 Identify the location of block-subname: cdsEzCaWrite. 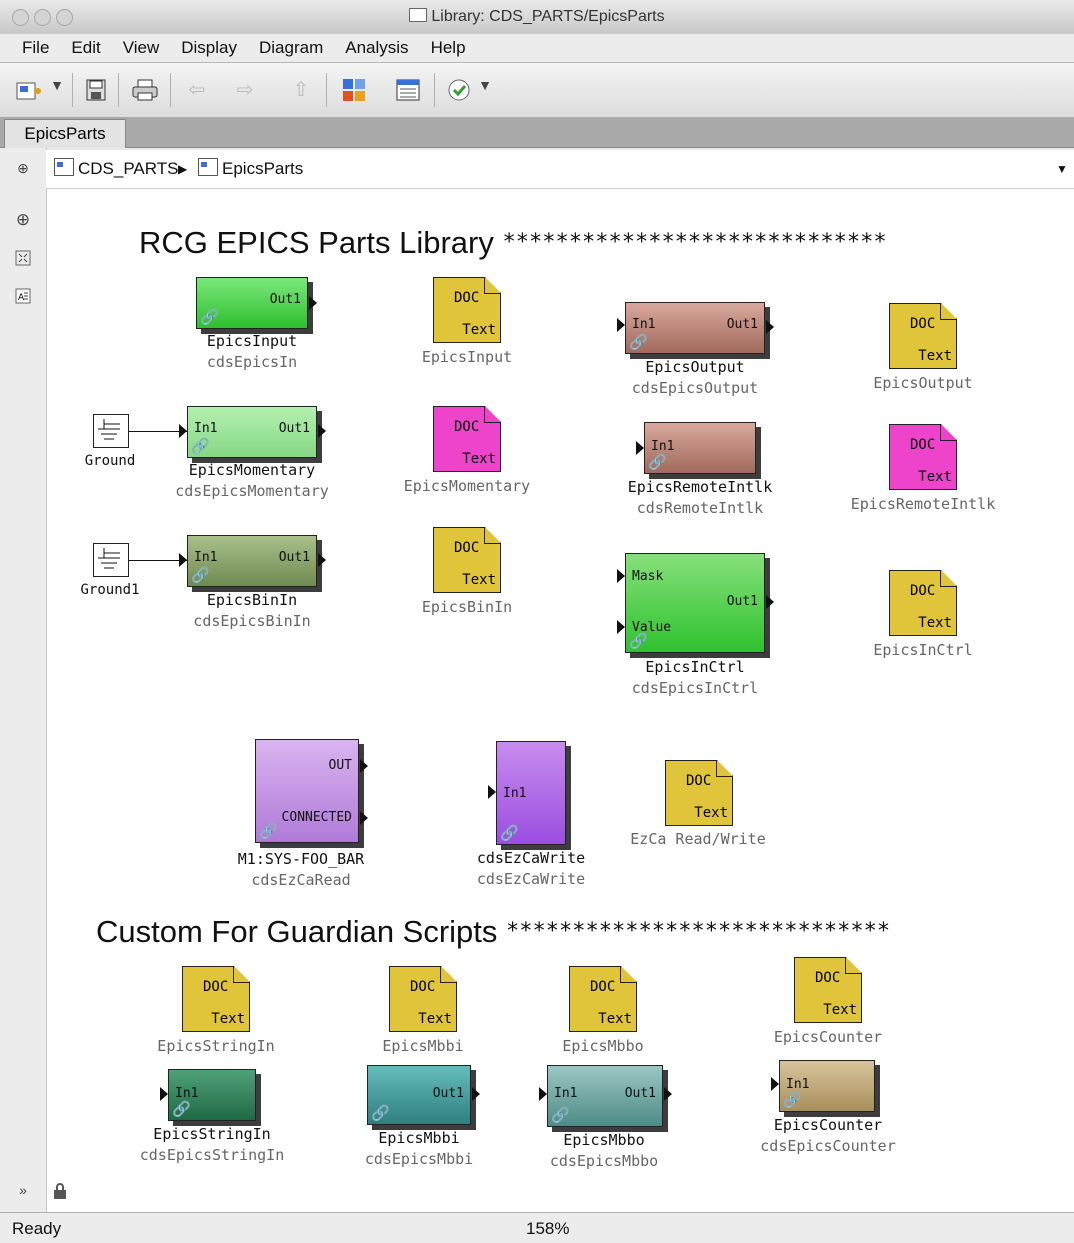
(531, 879).